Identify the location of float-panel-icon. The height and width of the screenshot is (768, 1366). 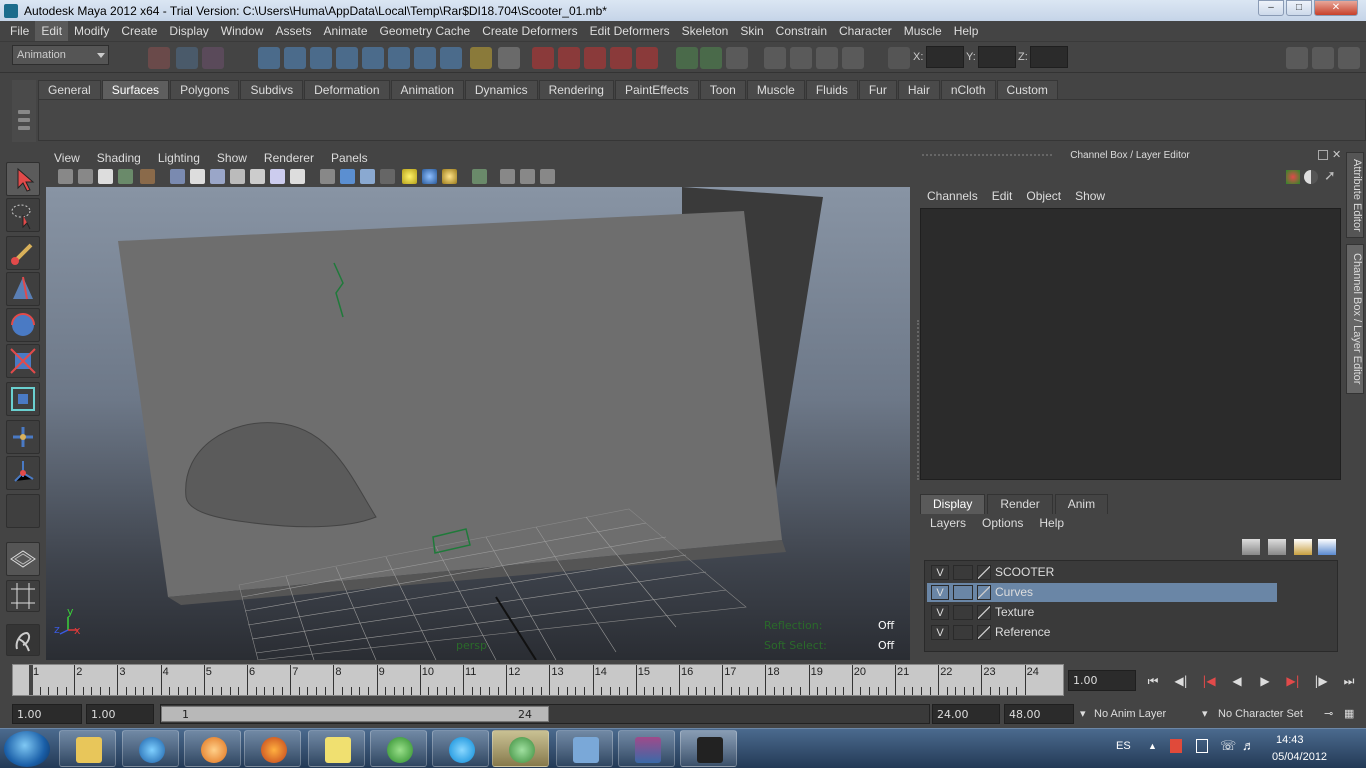
(1323, 155).